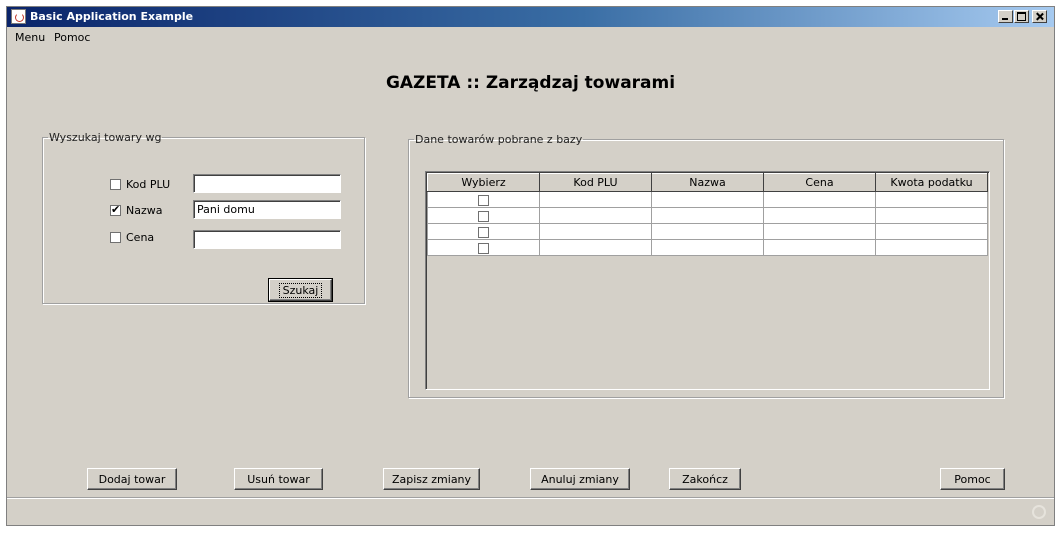 This screenshot has height=533, width=1061. I want to click on kod-plu-option: Kod PLU, so click(140, 184).